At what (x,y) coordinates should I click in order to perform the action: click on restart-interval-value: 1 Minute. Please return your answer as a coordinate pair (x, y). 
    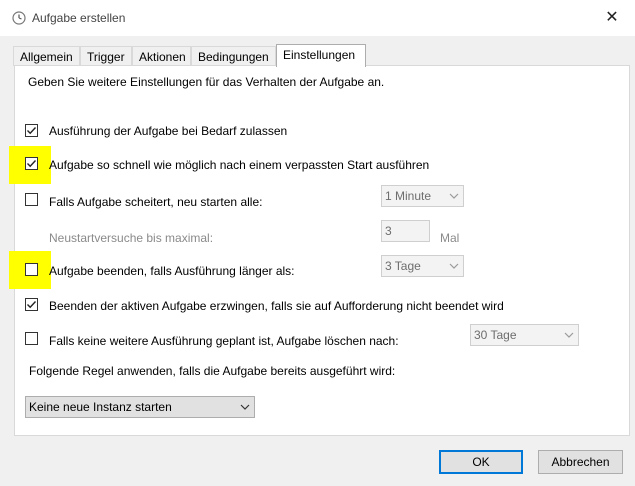
    Looking at the image, I should click on (408, 196).